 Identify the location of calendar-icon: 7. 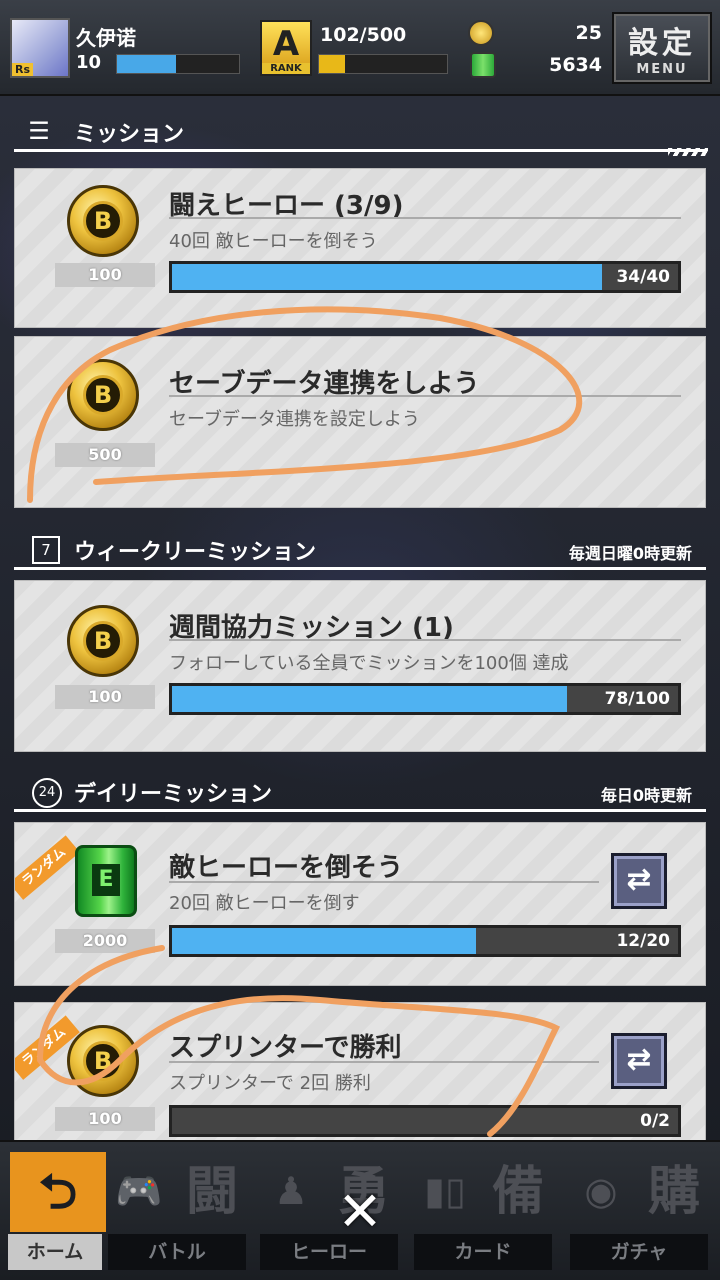
(46, 550).